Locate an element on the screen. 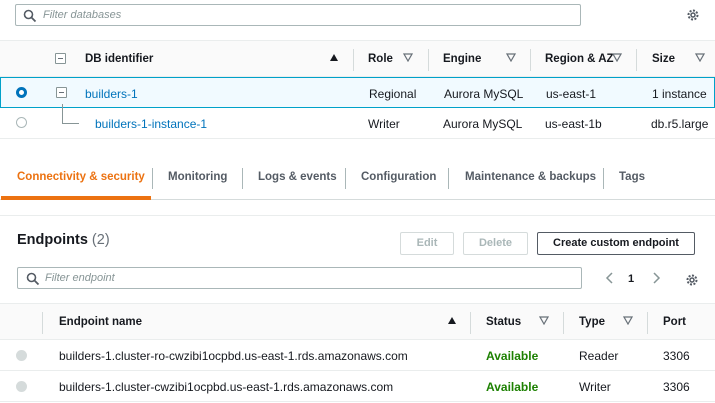  row-radio-selected is located at coordinates (21, 92).